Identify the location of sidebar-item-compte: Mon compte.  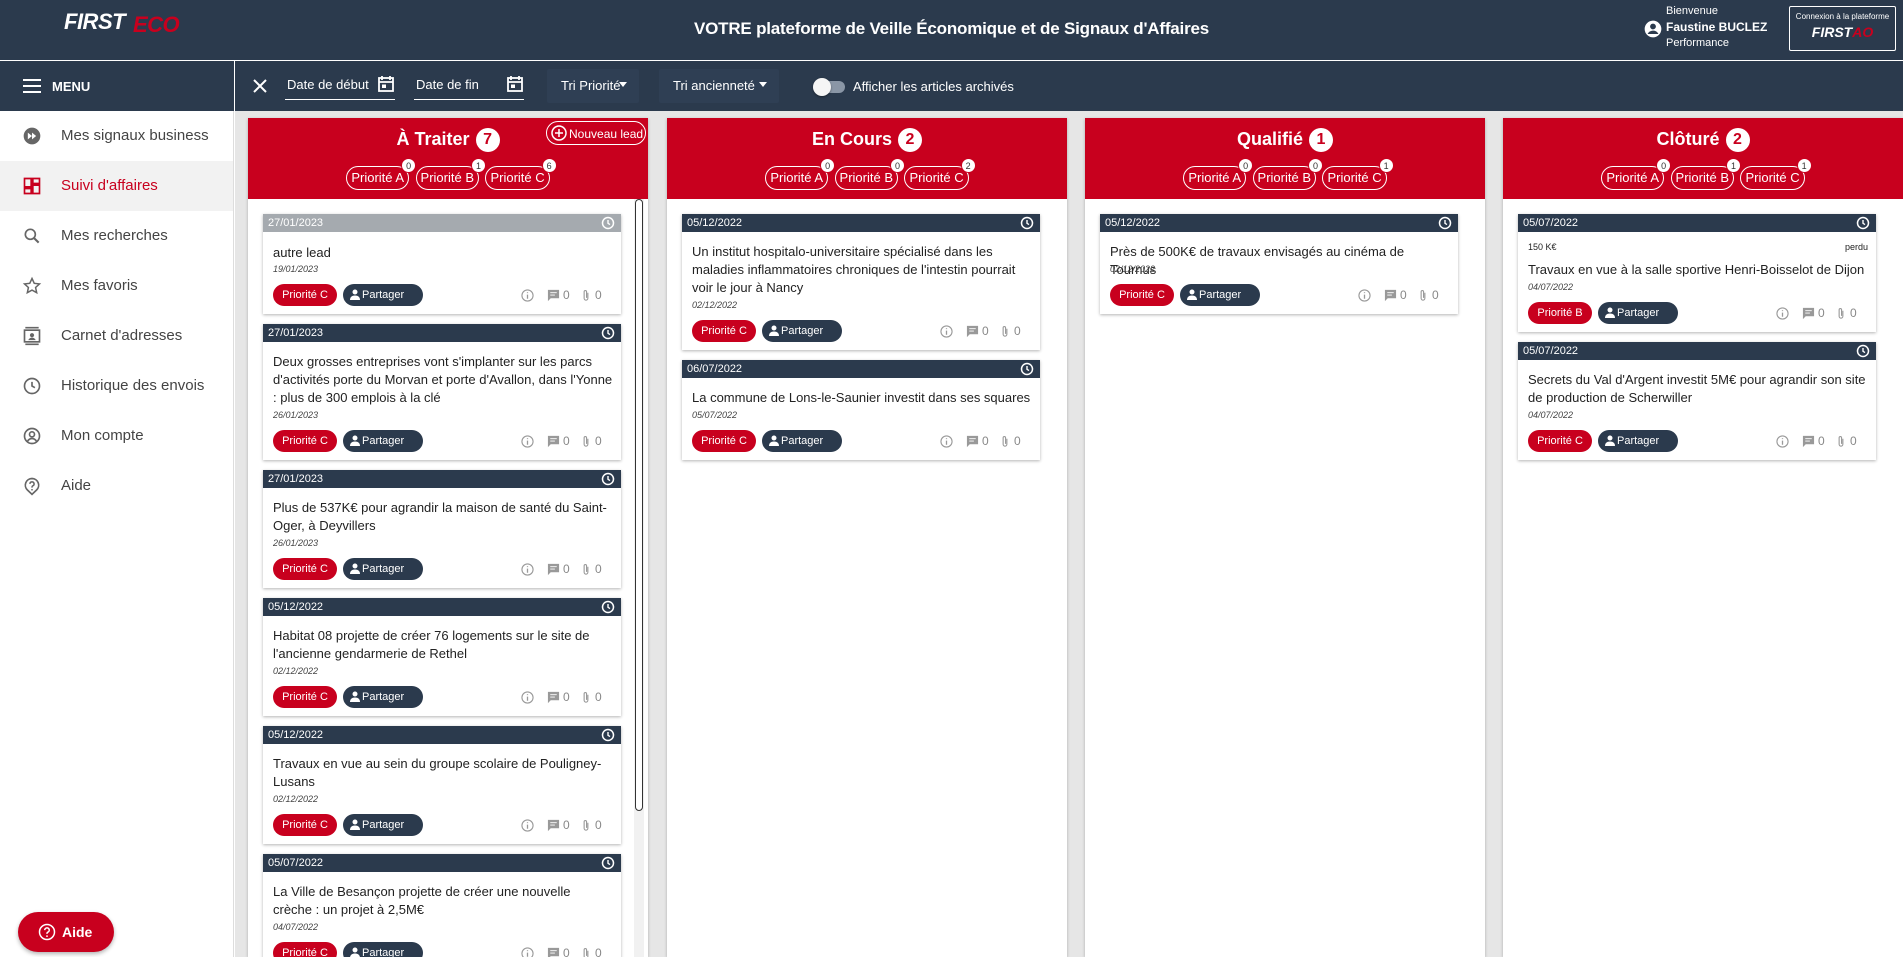
(116, 436).